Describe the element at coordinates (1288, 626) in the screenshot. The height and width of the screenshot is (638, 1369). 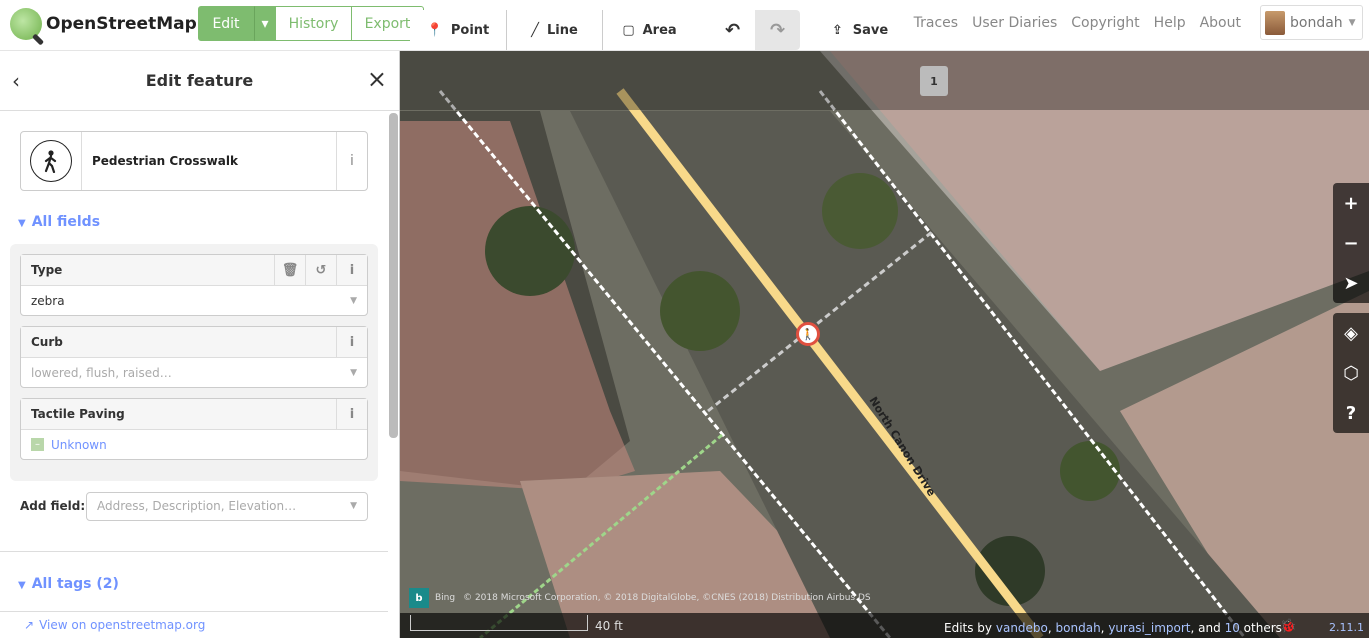
I see `bug-report-icon: 🐞` at that location.